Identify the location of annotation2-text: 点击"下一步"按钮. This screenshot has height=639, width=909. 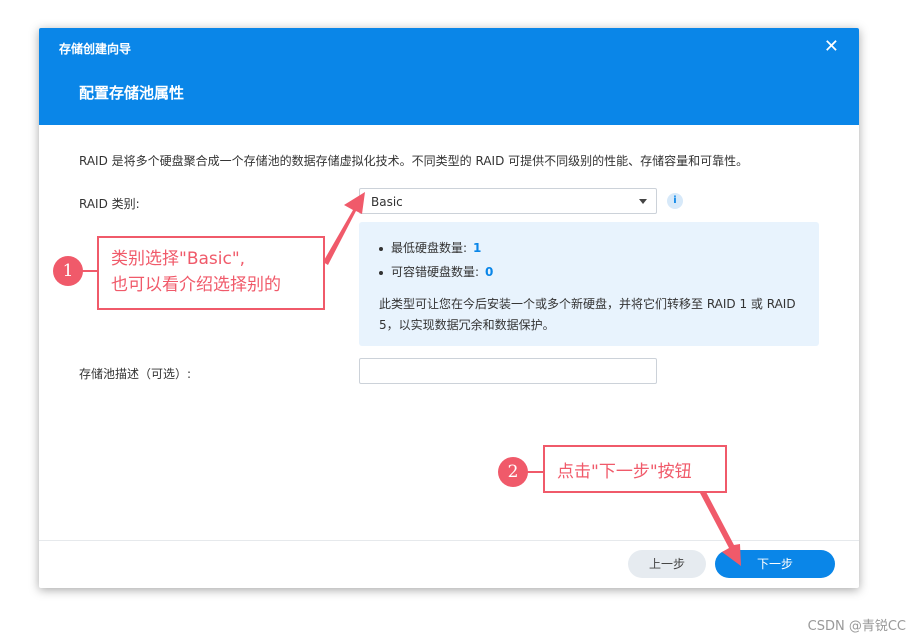
(624, 472).